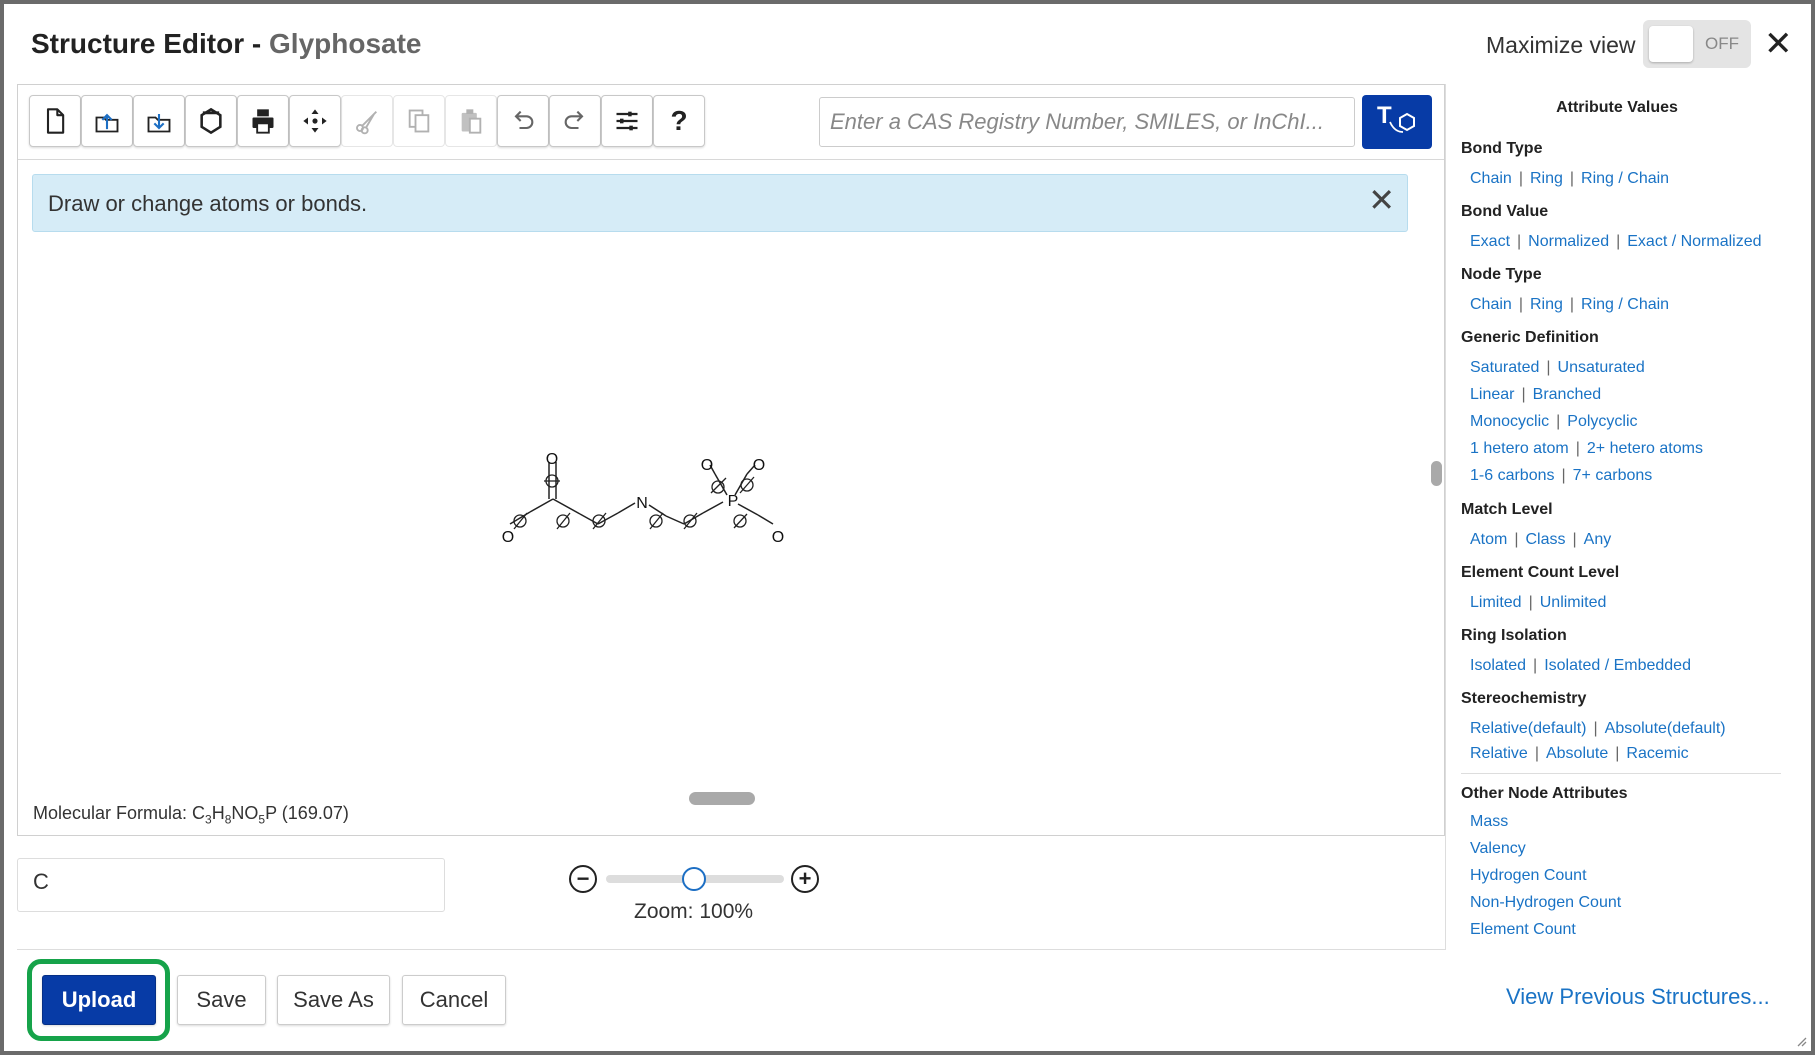  I want to click on node-type-chain-link: Chain, so click(1491, 304).